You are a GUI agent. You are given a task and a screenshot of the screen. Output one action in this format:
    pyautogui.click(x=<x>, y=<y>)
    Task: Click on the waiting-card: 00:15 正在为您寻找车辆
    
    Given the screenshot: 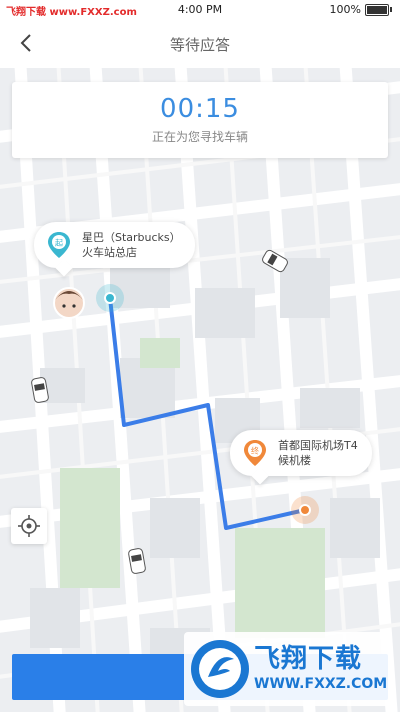 What is the action you would take?
    pyautogui.click(x=200, y=120)
    